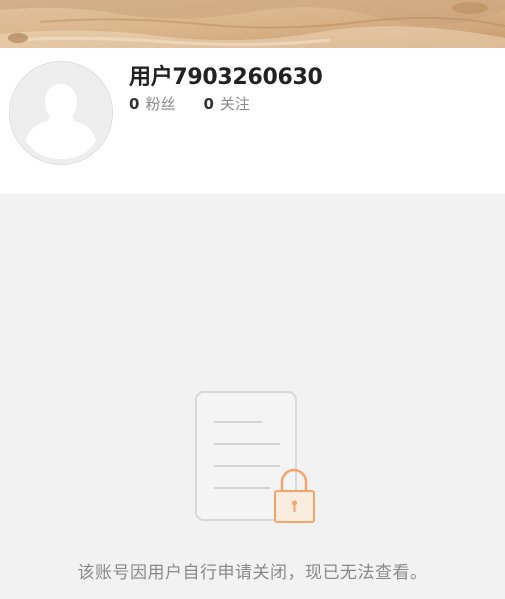 The width and height of the screenshot is (505, 599). I want to click on following-label: 关注, so click(234, 104).